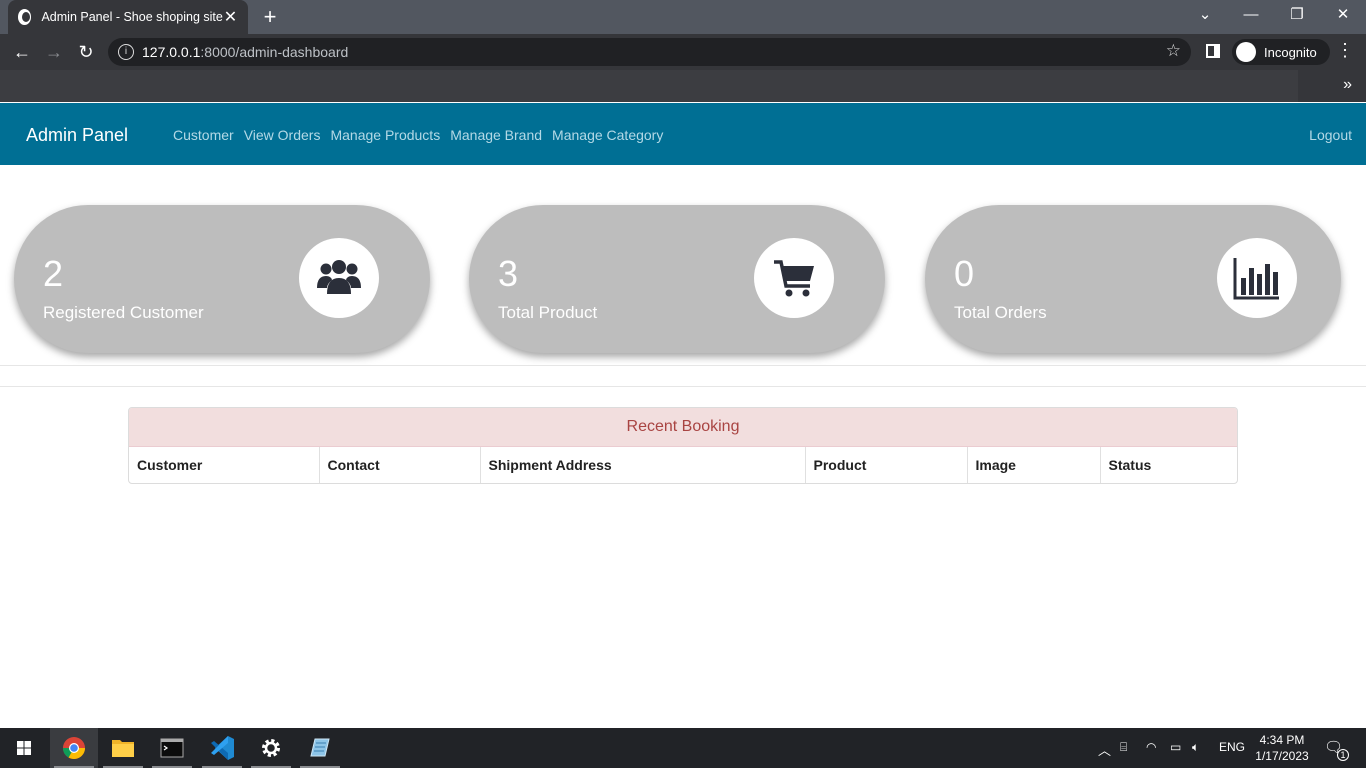 The width and height of the screenshot is (1366, 773). I want to click on stat-card-products: 3 Total Product, so click(677, 279).